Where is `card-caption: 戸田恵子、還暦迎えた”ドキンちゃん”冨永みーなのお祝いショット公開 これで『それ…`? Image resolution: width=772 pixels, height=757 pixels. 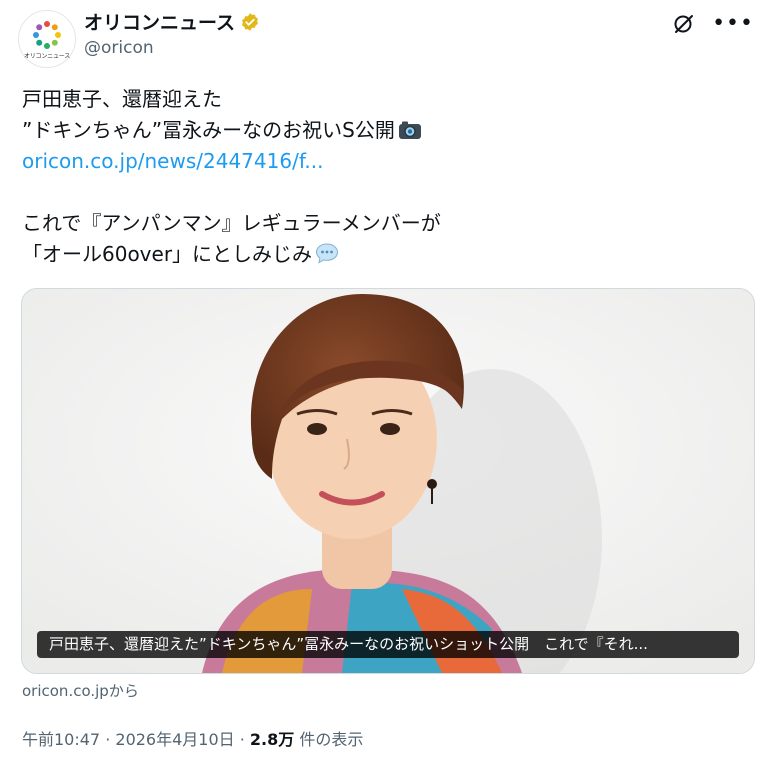 card-caption: 戸田恵子、還暦迎えた”ドキンちゃん”冨永みーなのお祝いショット公開 これで『それ… is located at coordinates (388, 644).